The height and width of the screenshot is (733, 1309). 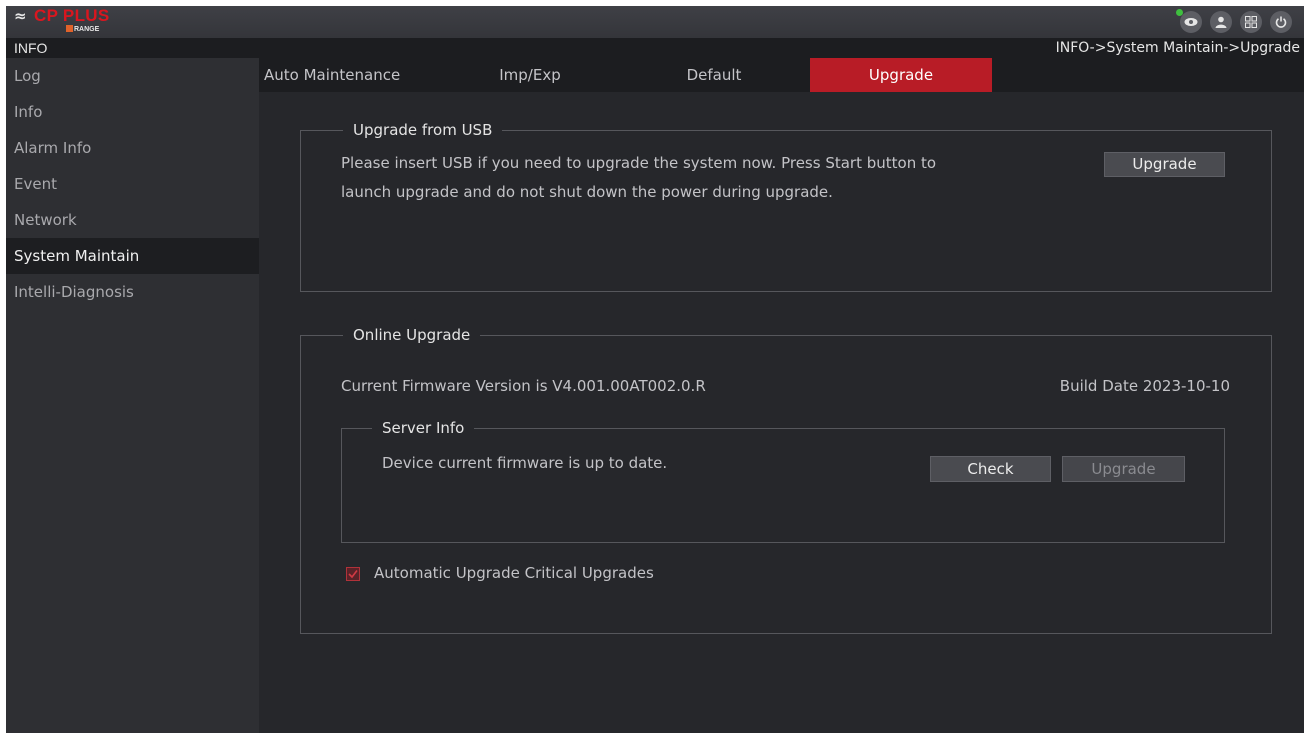 What do you see at coordinates (132, 256) in the screenshot?
I see `sidebar-item-system-maintain: System Maintain` at bounding box center [132, 256].